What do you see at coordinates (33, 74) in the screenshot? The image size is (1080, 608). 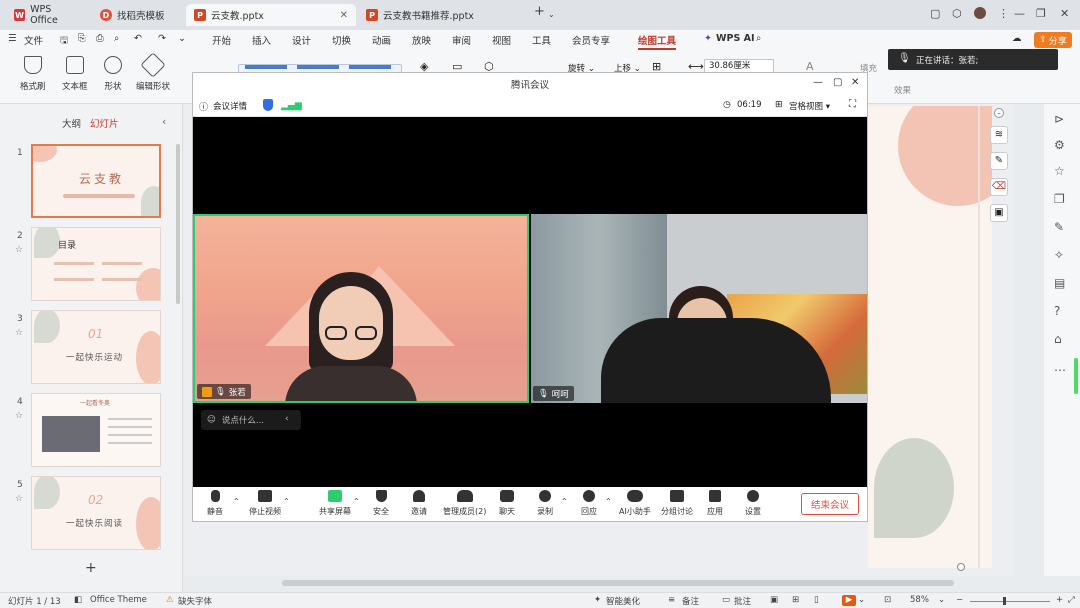 I see `format-painter-button: 格式刷` at bounding box center [33, 74].